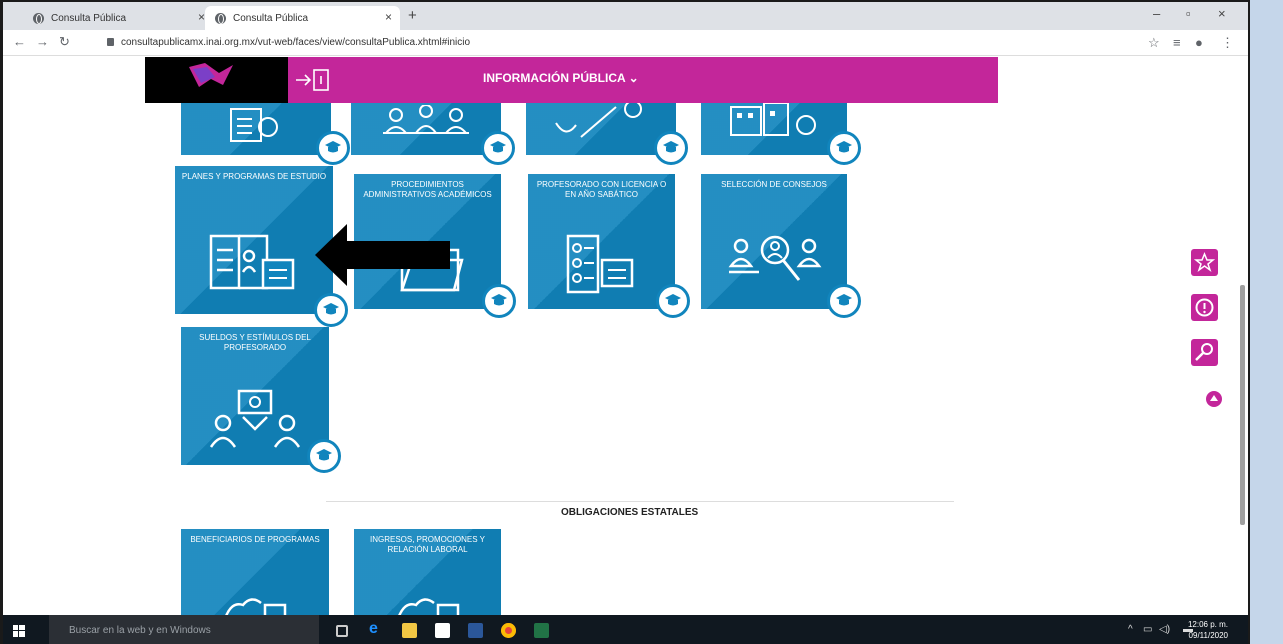 The height and width of the screenshot is (644, 1283). I want to click on clock-time: 12:06 p. m., so click(1207, 624).